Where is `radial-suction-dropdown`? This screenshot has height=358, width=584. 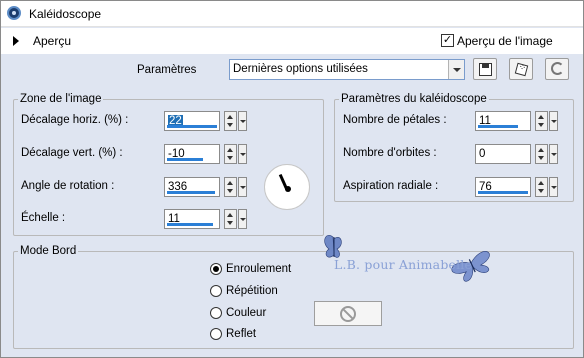 radial-suction-dropdown is located at coordinates (553, 187).